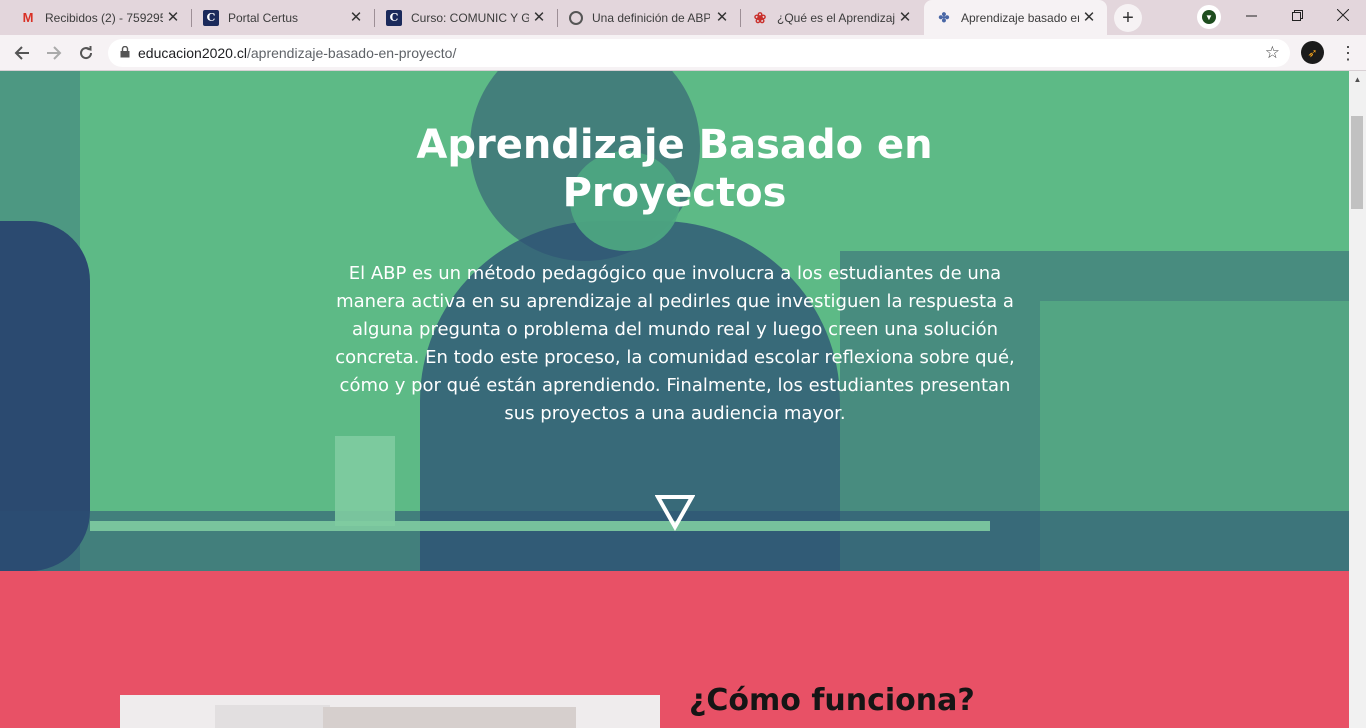  I want to click on scroll-up-icon: ▲, so click(1357, 79).